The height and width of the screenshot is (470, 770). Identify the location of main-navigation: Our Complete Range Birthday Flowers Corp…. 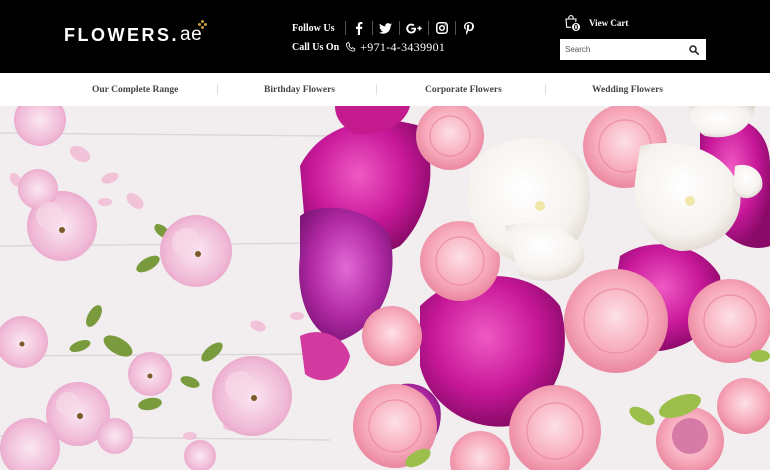
(385, 89).